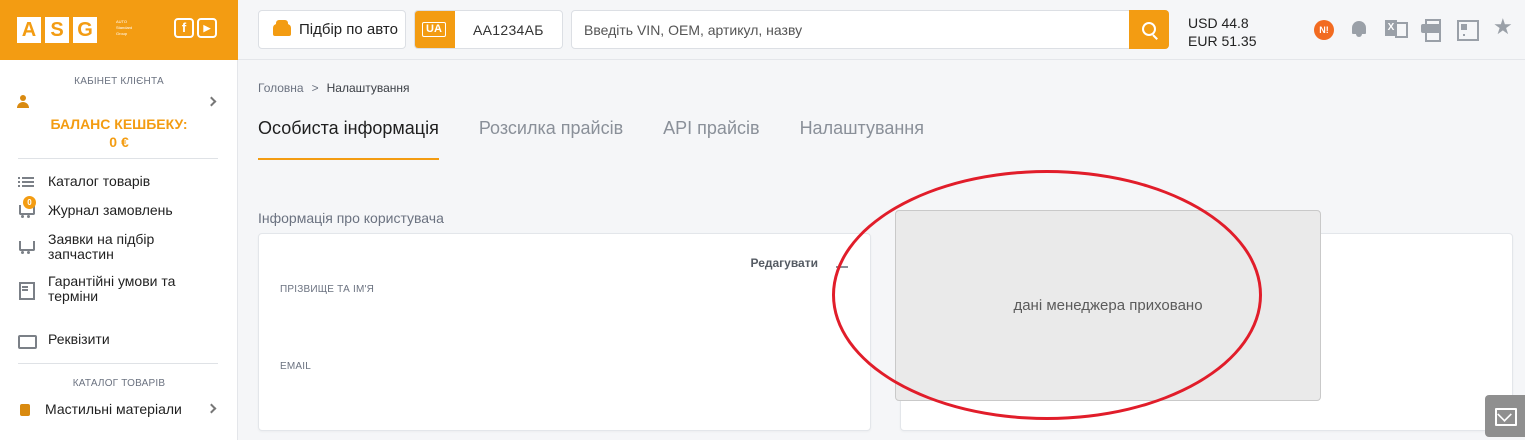 This screenshot has height=440, width=1525. I want to click on breadcrumb-current: Налаштування, so click(368, 88).